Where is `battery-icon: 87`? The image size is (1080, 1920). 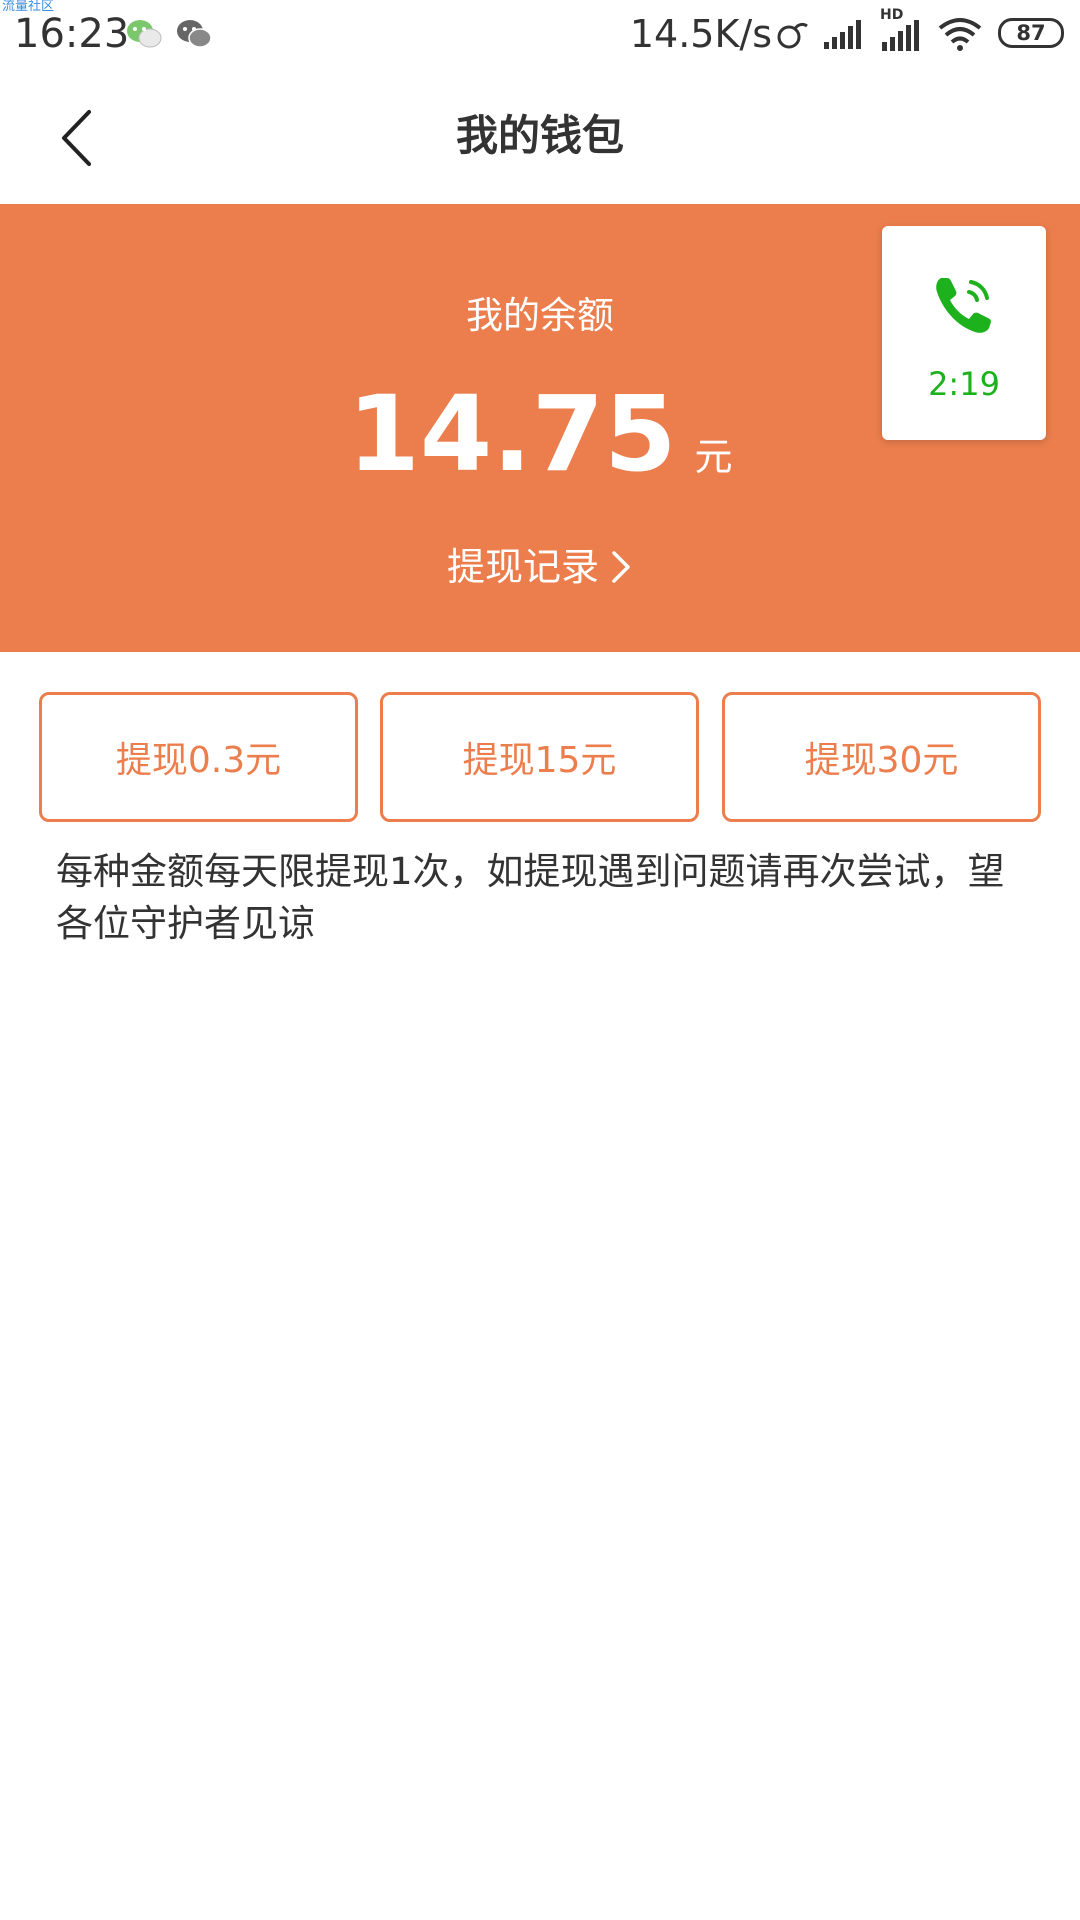 battery-icon: 87 is located at coordinates (1031, 33).